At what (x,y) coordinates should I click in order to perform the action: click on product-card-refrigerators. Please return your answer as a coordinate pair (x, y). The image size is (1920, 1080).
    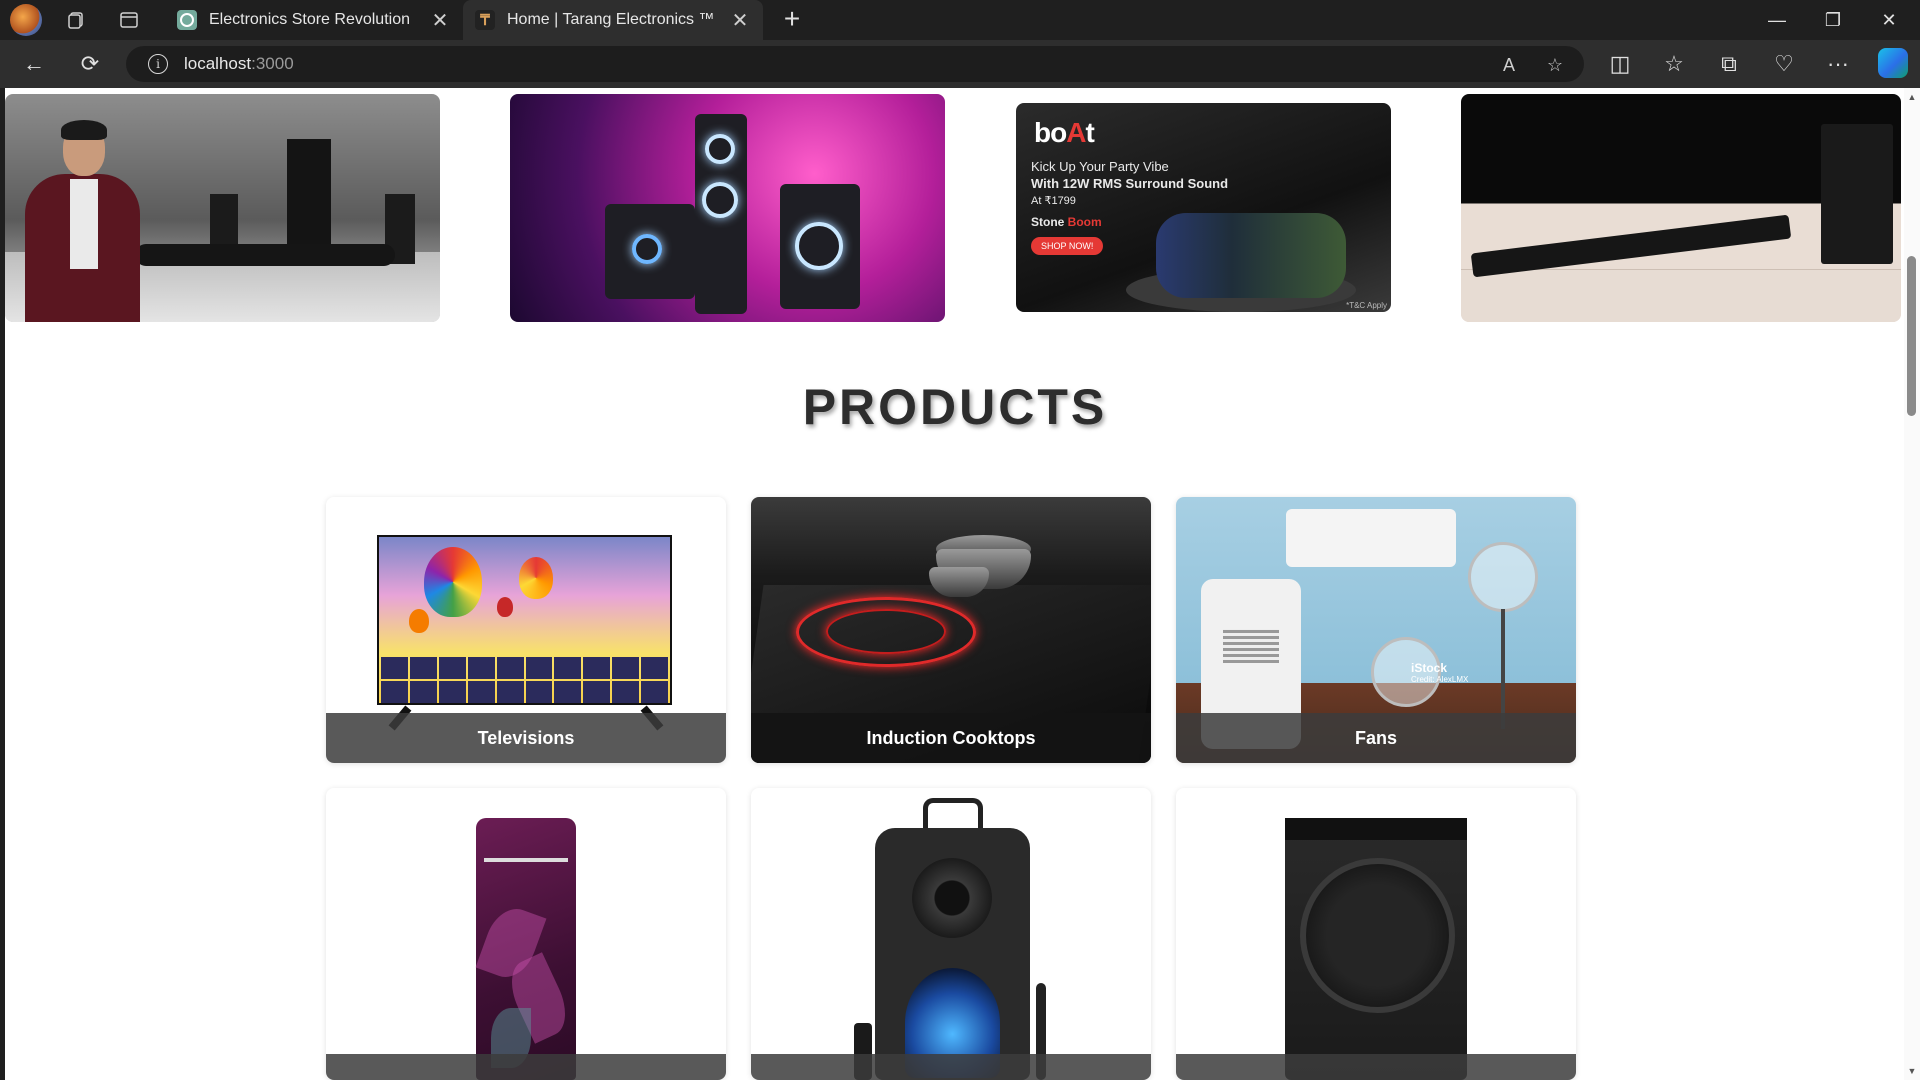
    Looking at the image, I should click on (526, 934).